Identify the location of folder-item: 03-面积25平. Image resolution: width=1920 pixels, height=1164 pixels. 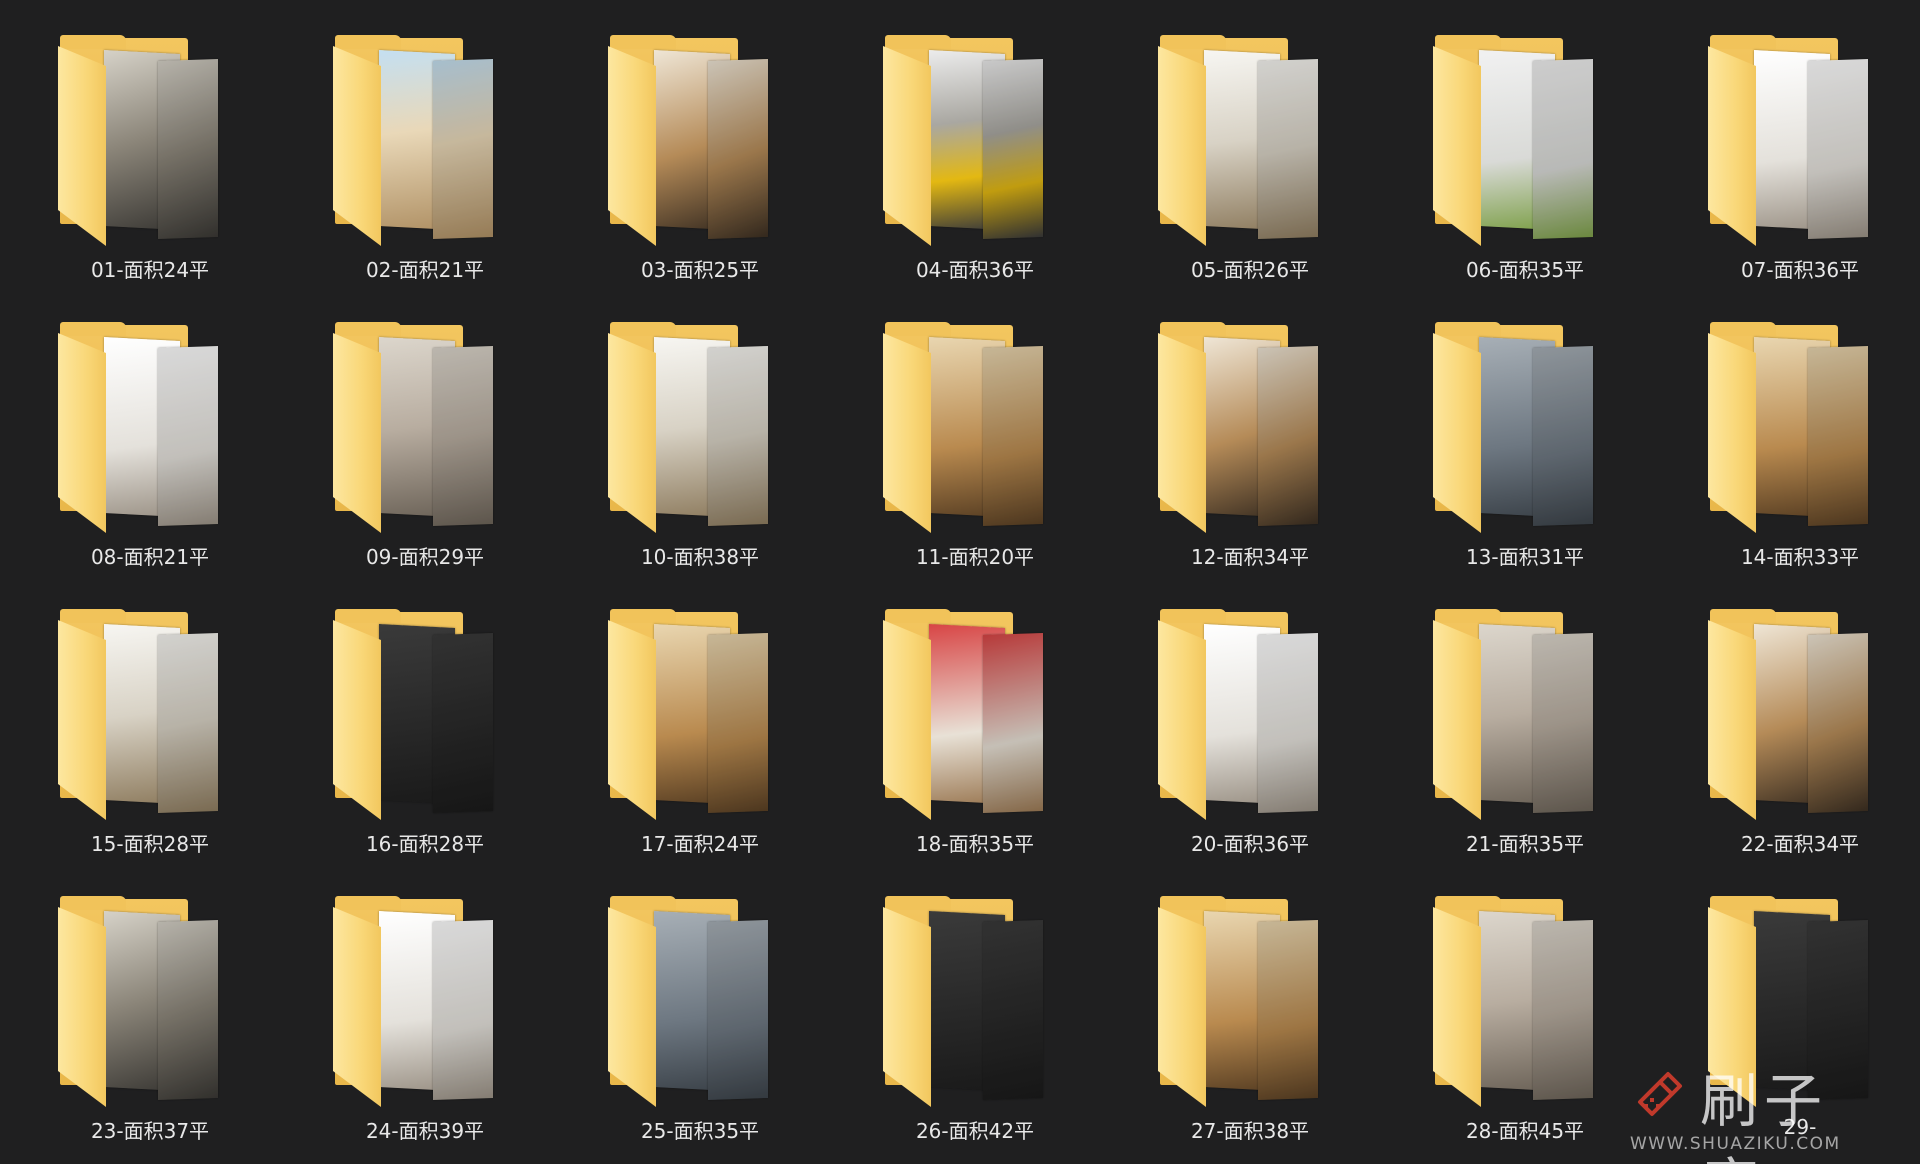
(727, 175).